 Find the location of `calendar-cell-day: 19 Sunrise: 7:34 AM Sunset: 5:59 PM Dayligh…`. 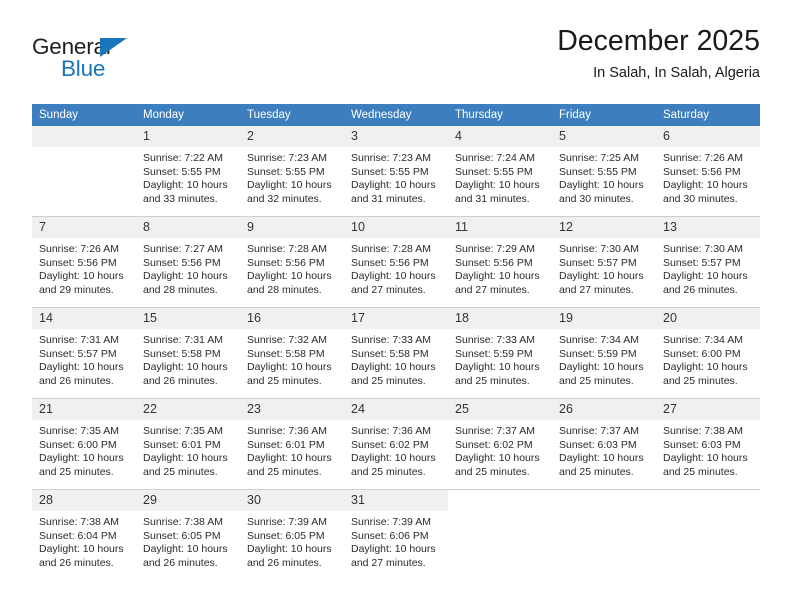

calendar-cell-day: 19 Sunrise: 7:34 AM Sunset: 5:59 PM Dayligh… is located at coordinates (604, 353).